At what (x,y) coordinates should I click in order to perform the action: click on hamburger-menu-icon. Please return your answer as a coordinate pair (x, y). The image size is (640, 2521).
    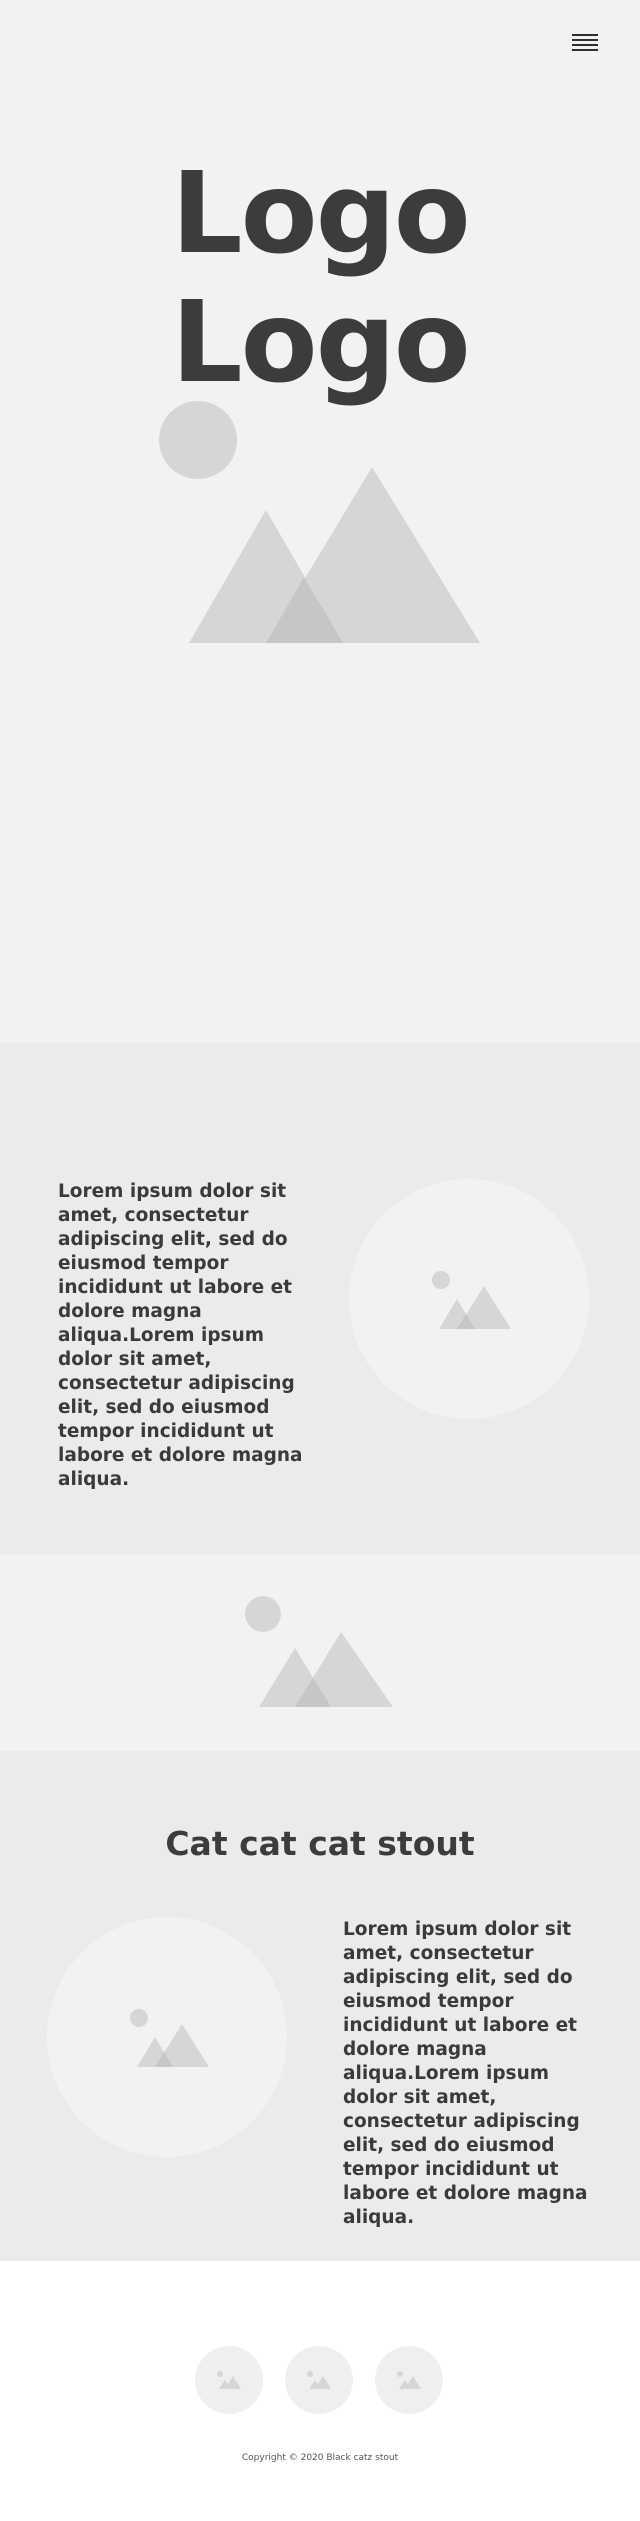
    Looking at the image, I should click on (585, 44).